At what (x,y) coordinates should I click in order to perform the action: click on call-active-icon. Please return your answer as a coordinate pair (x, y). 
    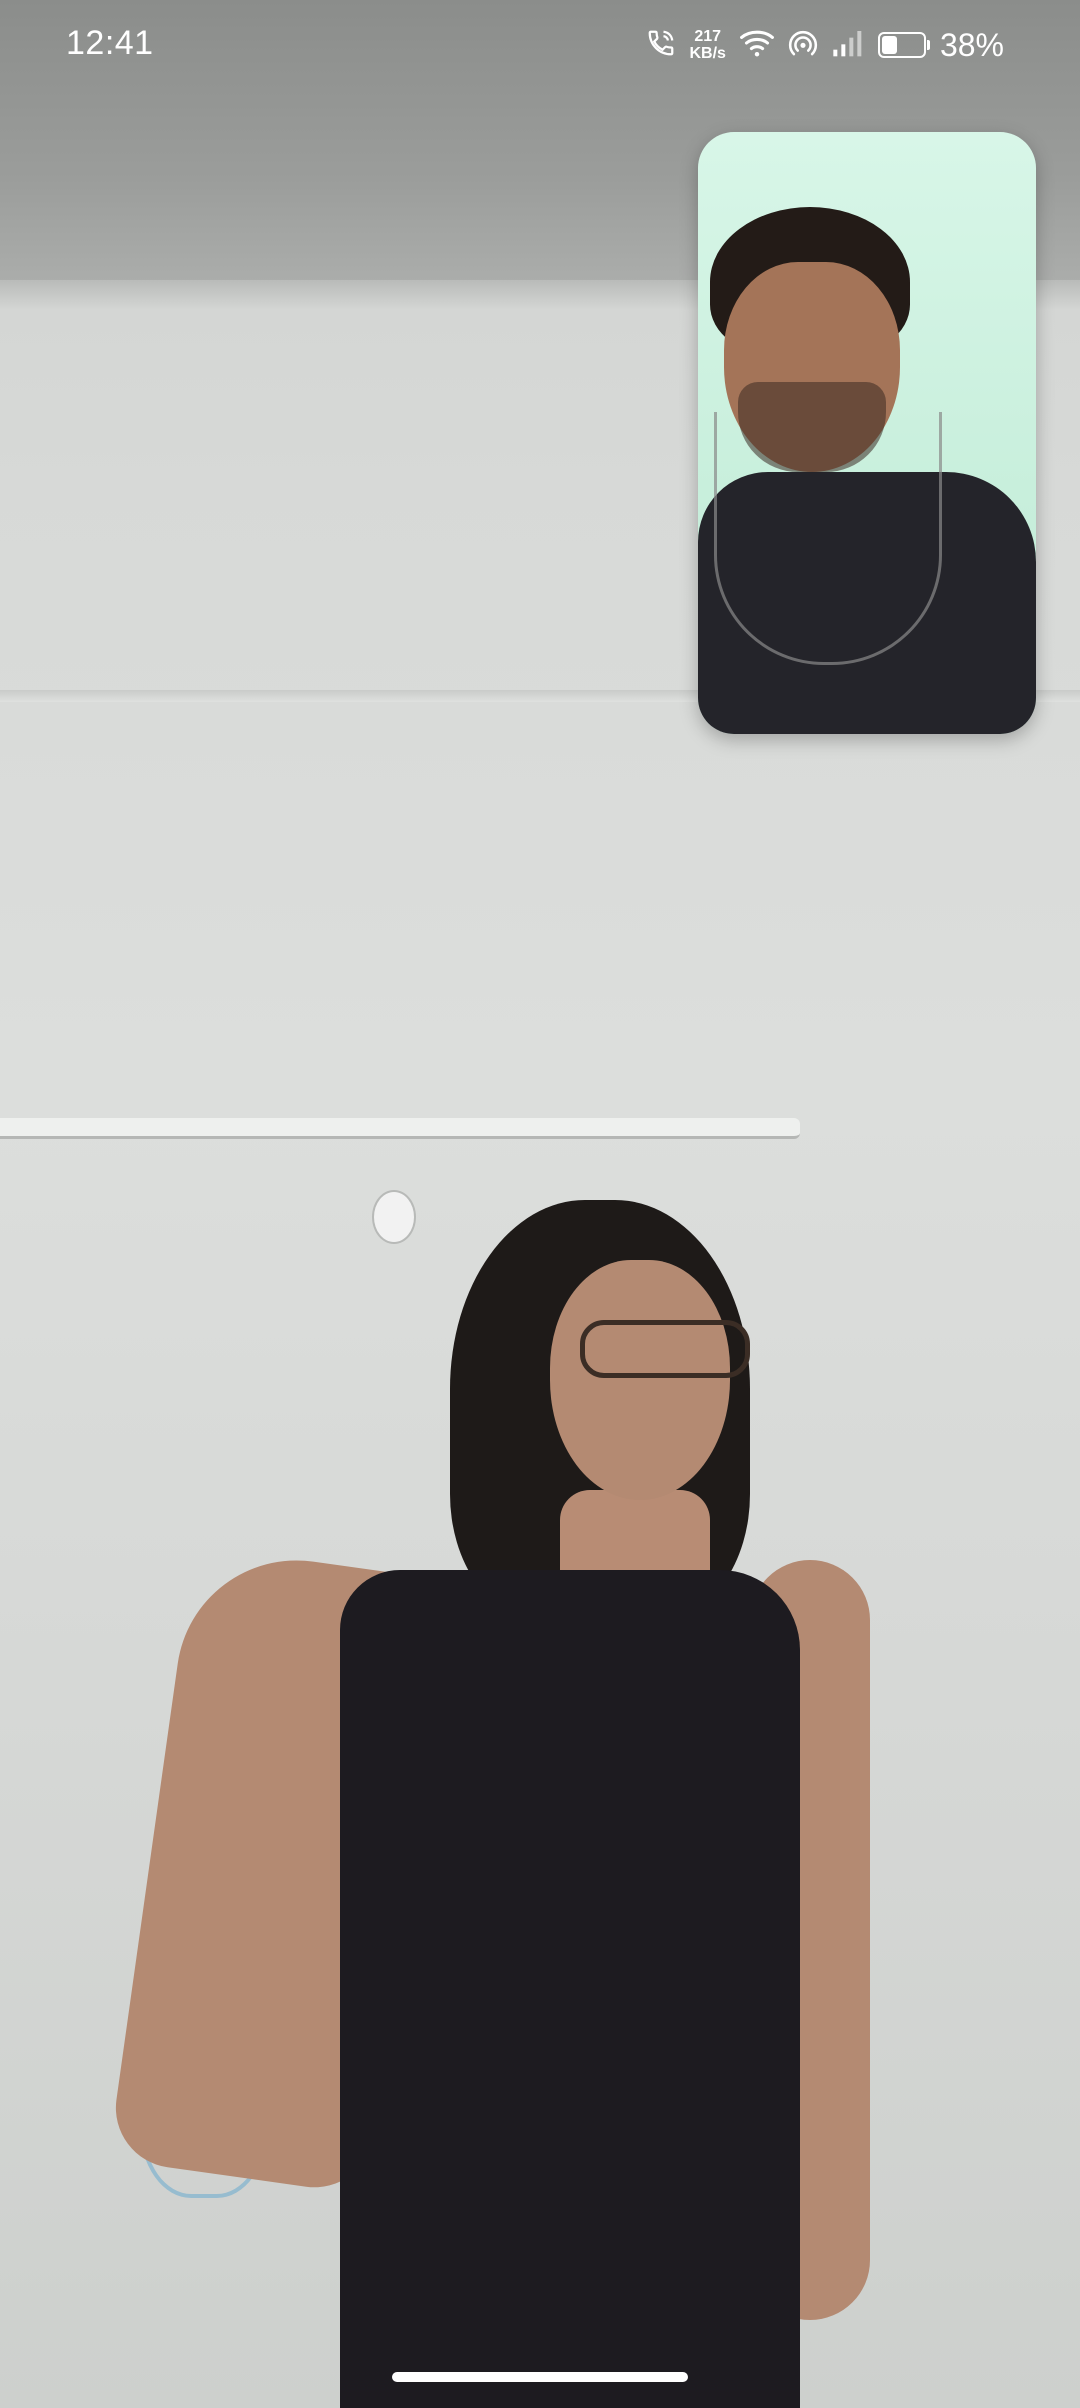
    Looking at the image, I should click on (661, 45).